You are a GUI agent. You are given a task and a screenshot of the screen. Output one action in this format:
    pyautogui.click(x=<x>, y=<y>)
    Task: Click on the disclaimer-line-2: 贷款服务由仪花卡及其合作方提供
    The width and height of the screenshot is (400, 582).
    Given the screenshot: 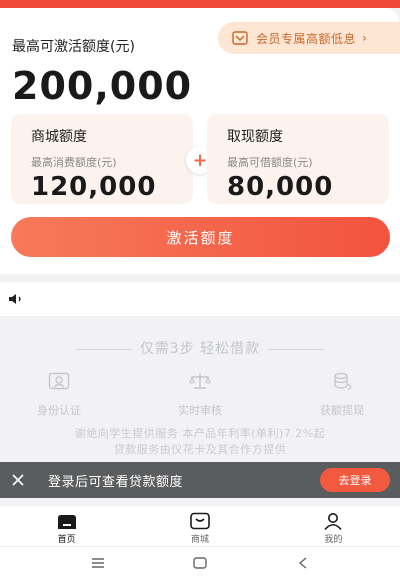 What is the action you would take?
    pyautogui.click(x=200, y=449)
    